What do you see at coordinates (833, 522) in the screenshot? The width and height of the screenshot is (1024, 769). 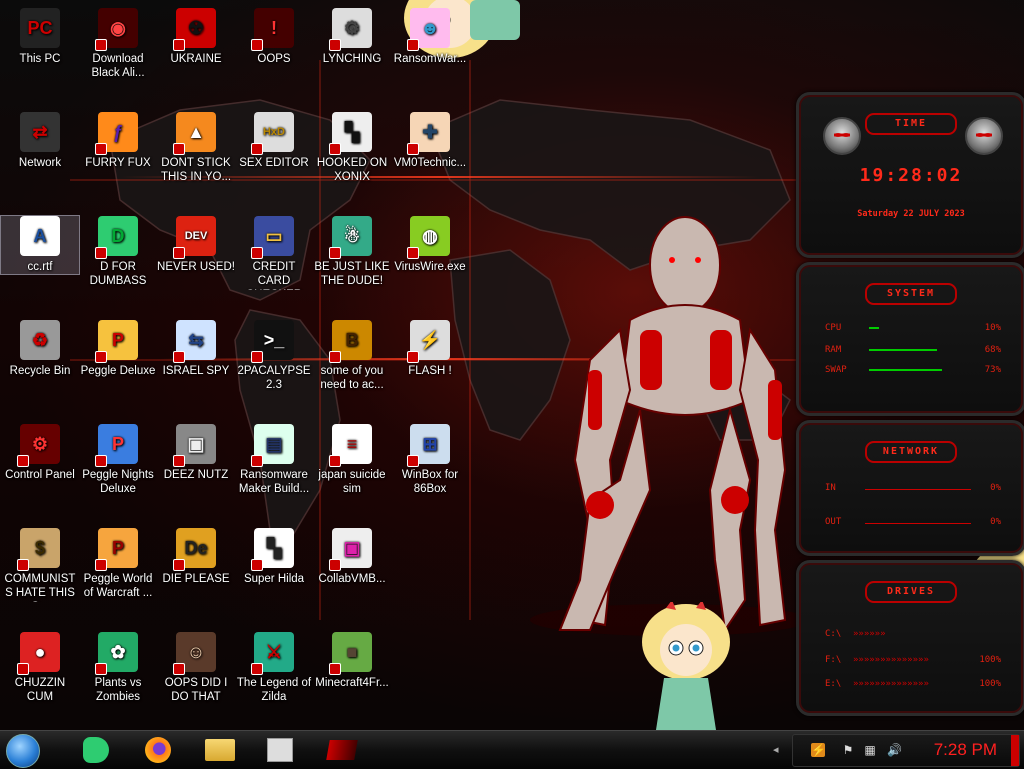 I see `network-out-label: OUT` at bounding box center [833, 522].